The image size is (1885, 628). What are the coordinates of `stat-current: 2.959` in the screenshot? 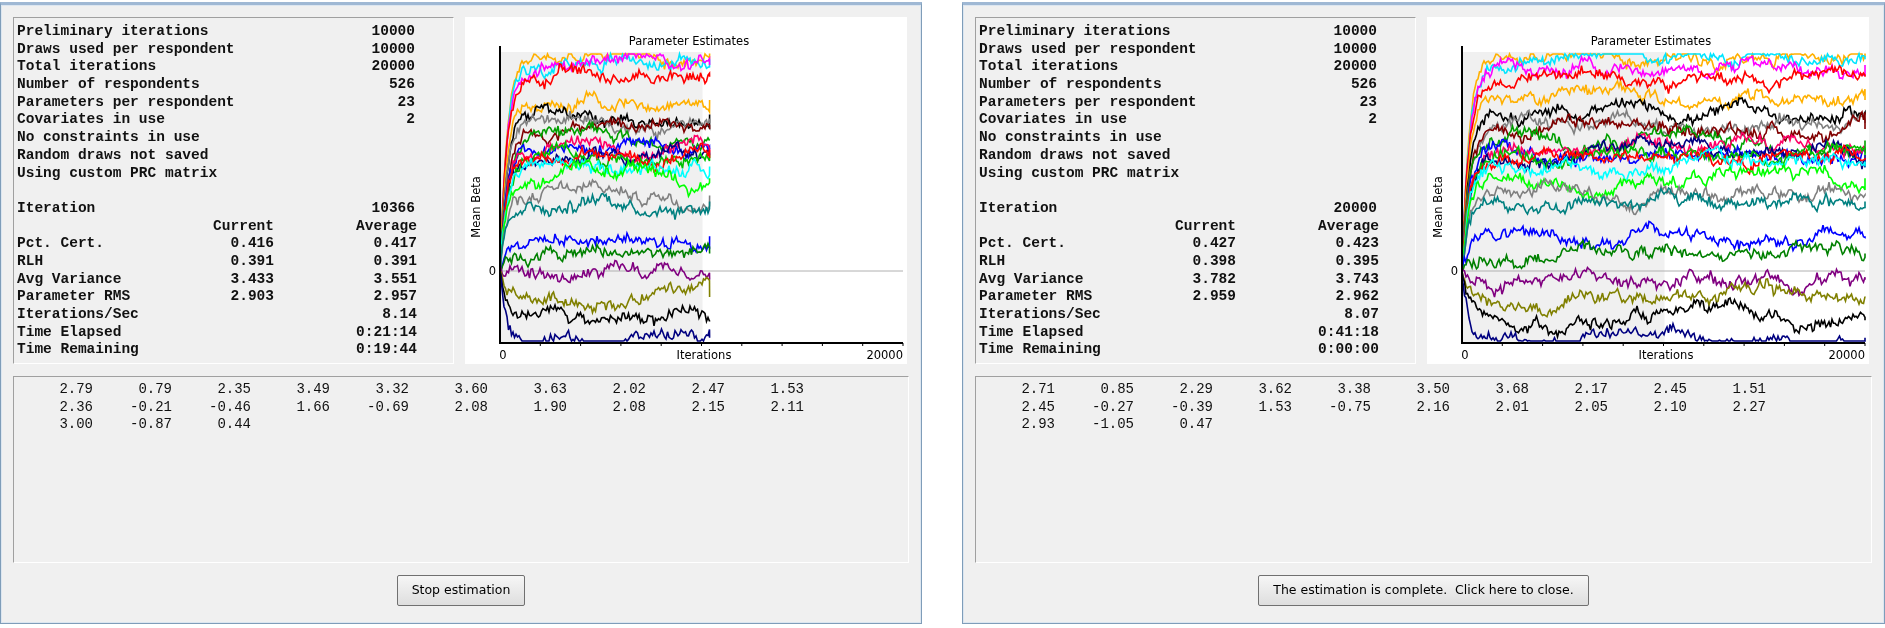 It's located at (1213, 297).